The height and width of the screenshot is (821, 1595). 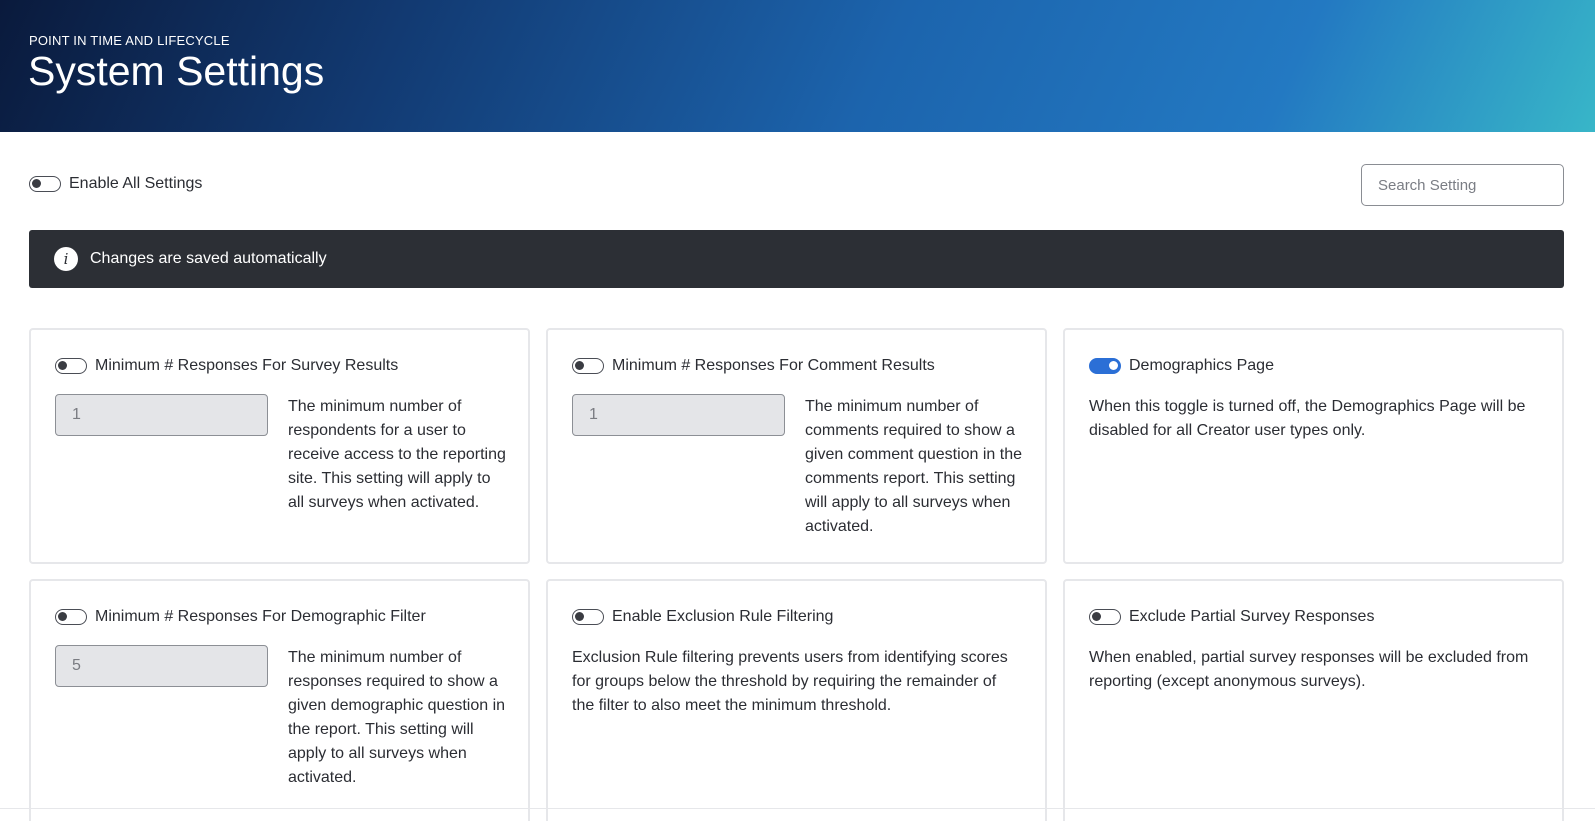 I want to click on page-subtitle: POINT IN TIME AND LIFECYCLE, so click(x=129, y=40).